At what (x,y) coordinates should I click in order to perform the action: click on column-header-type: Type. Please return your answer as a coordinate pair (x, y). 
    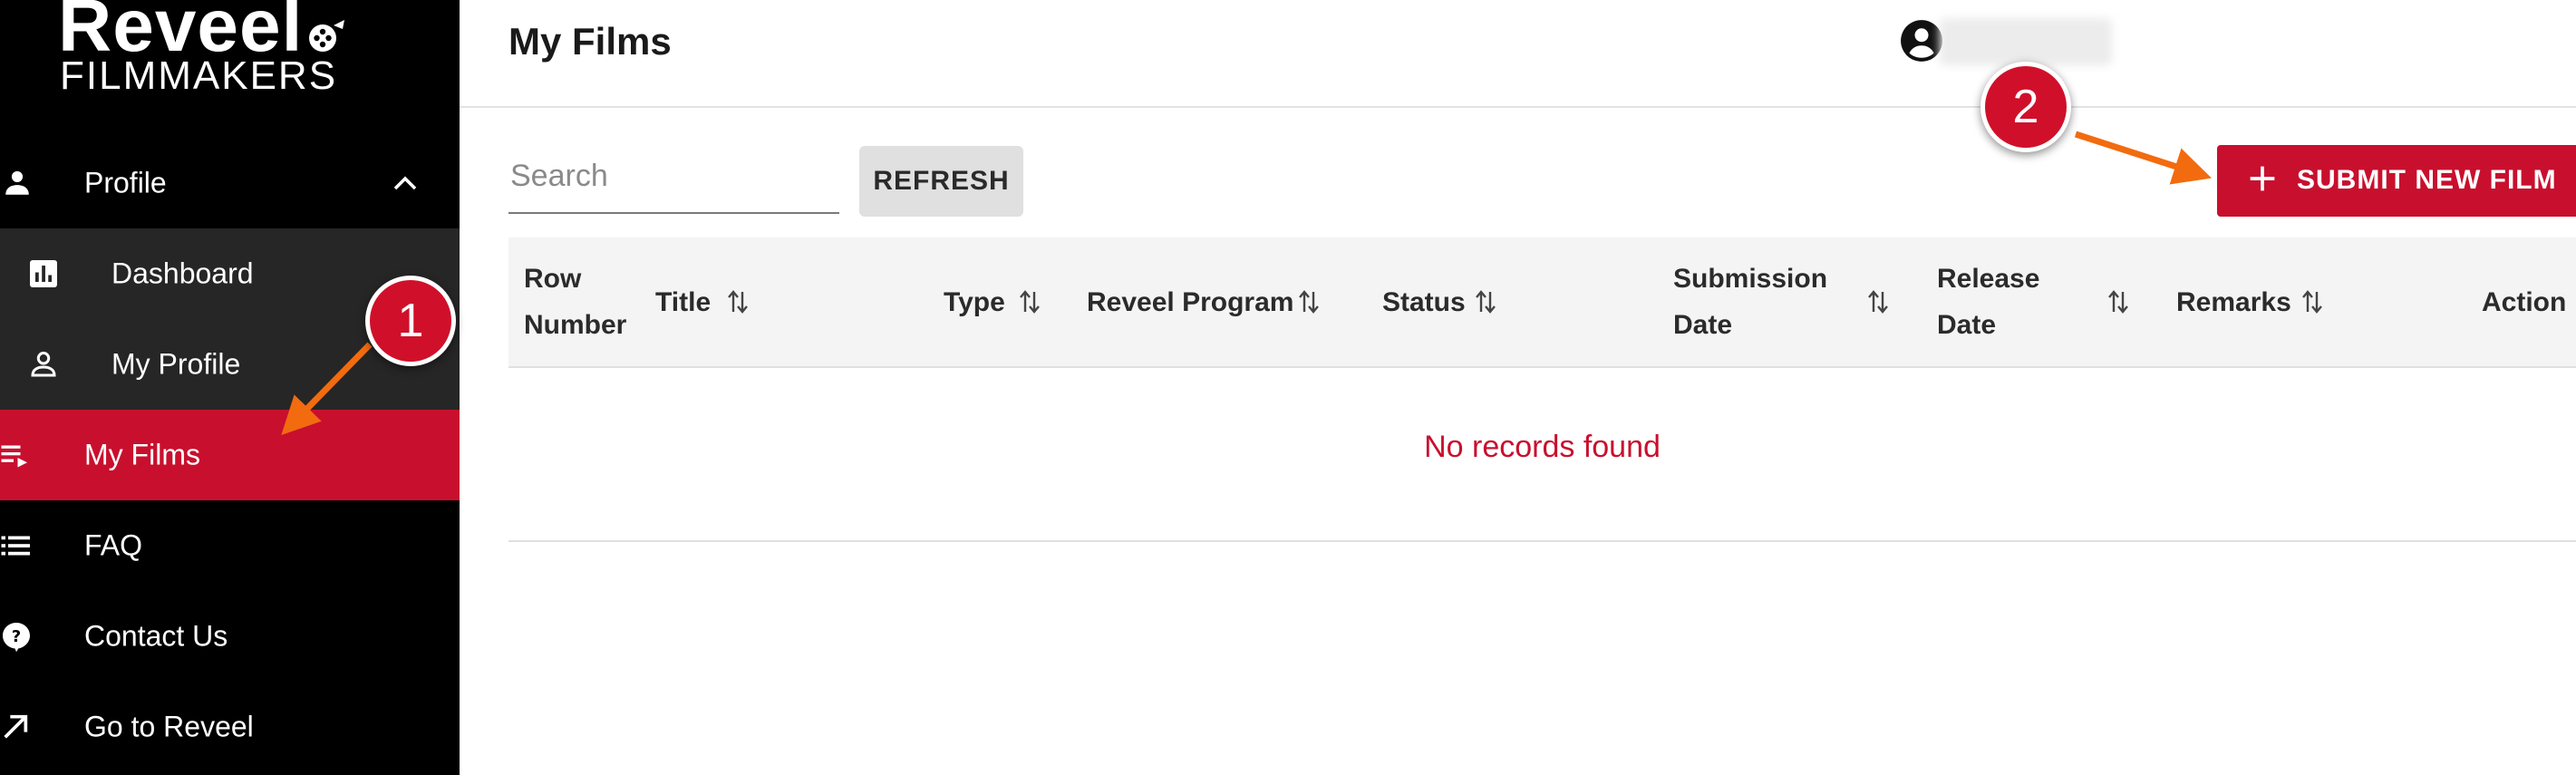
    Looking at the image, I should click on (974, 301).